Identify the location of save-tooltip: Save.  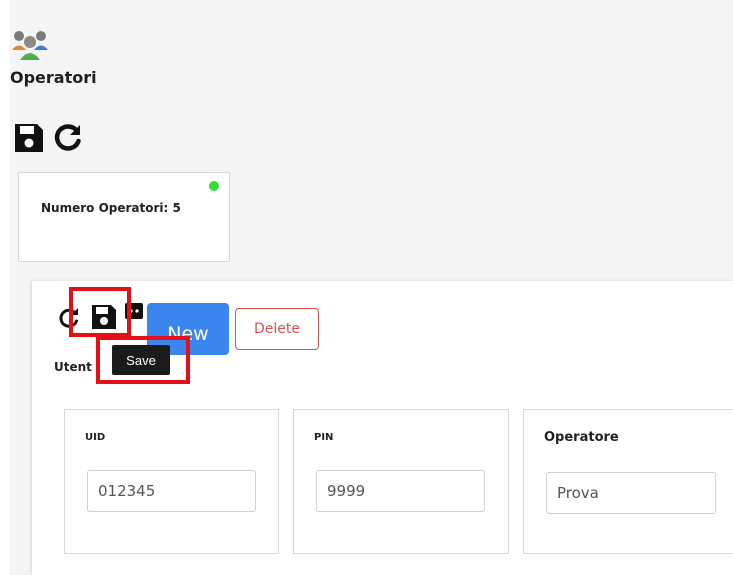
(141, 360).